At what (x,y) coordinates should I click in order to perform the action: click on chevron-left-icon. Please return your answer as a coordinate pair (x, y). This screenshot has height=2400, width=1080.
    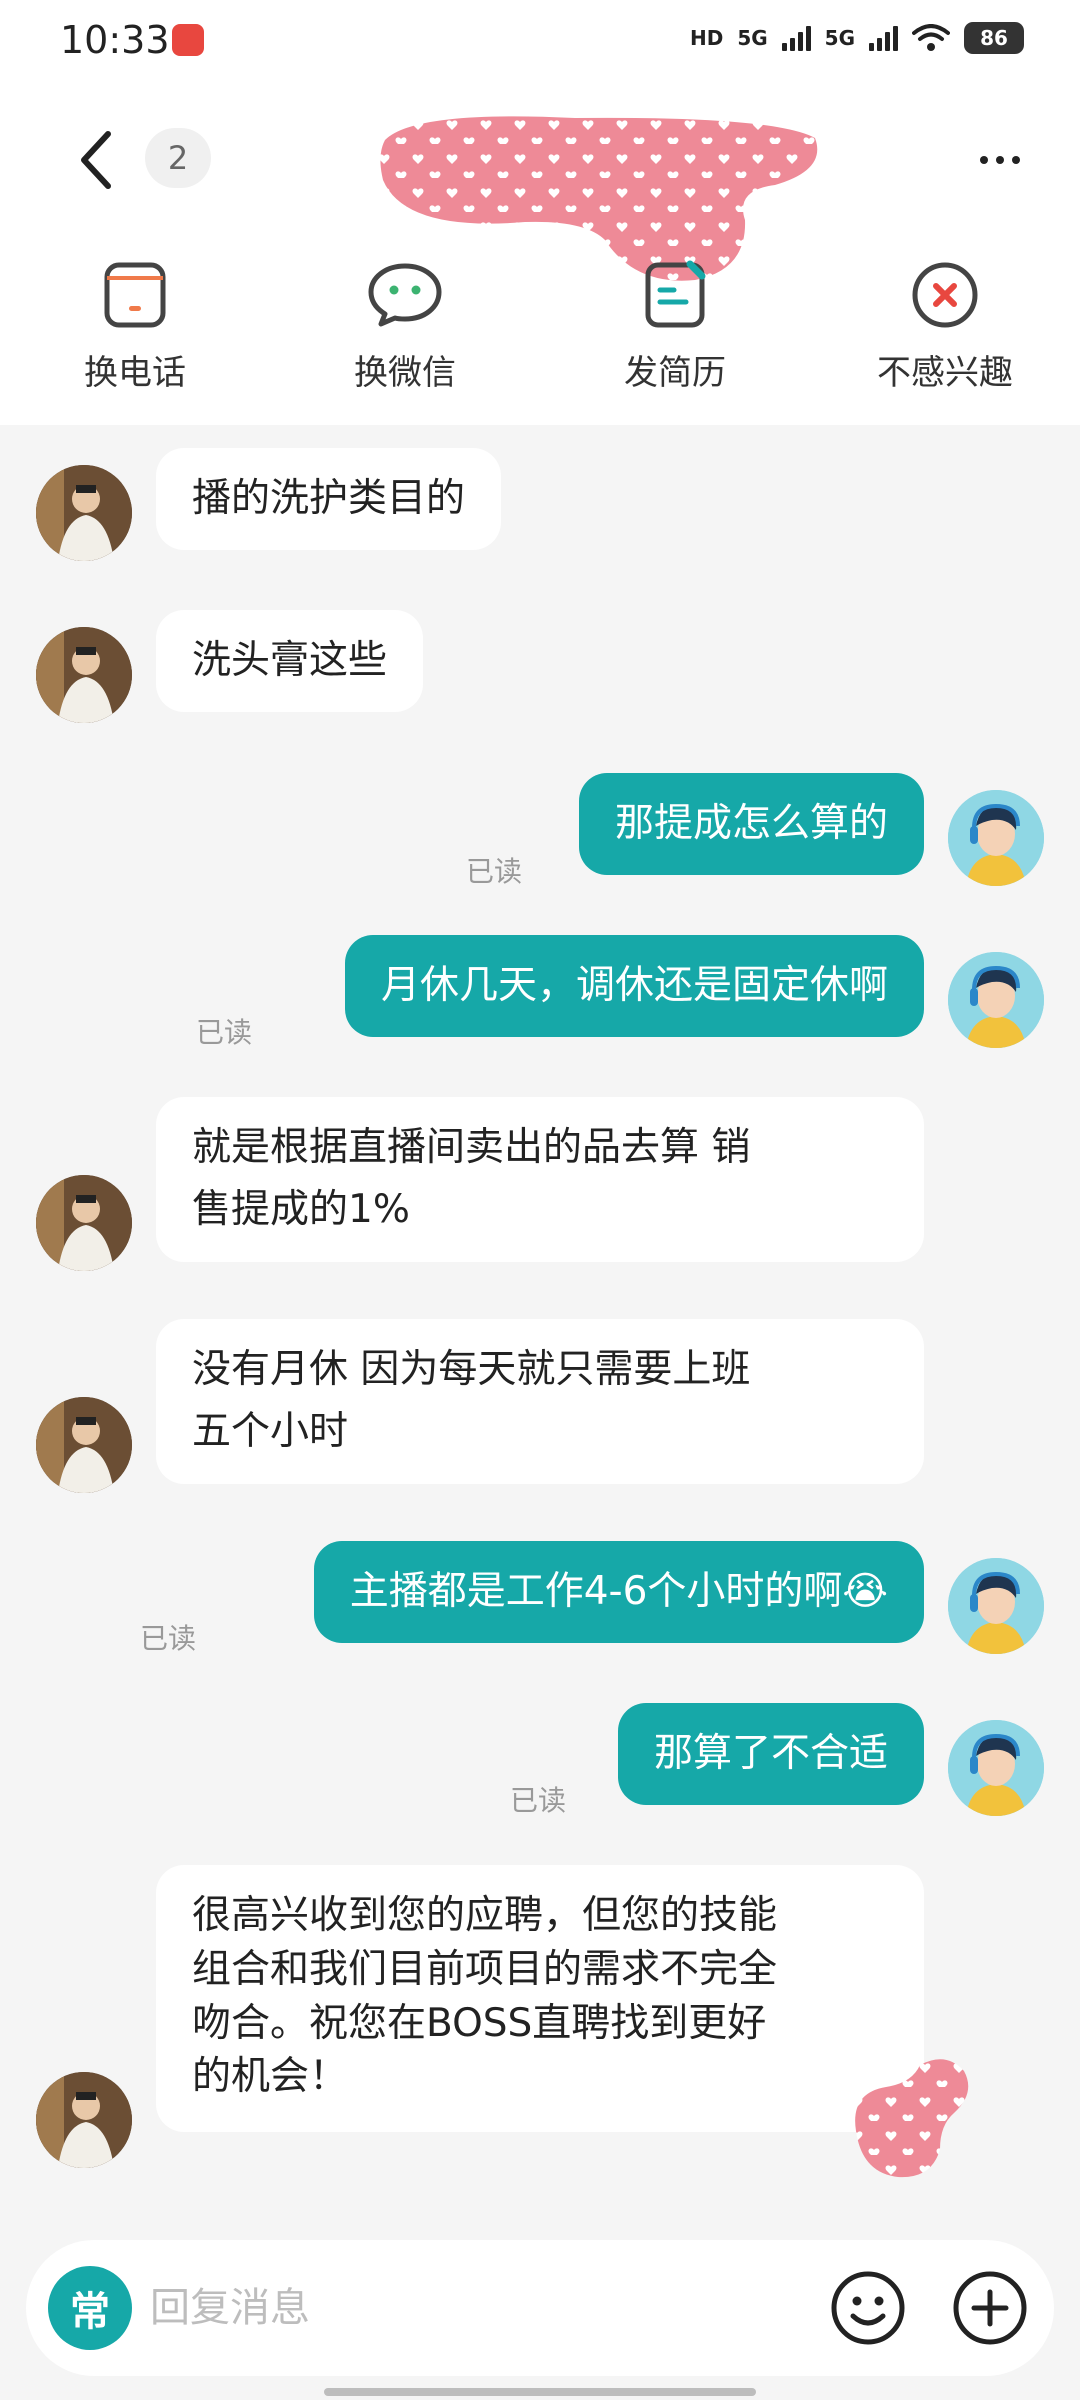
    Looking at the image, I should click on (96, 160).